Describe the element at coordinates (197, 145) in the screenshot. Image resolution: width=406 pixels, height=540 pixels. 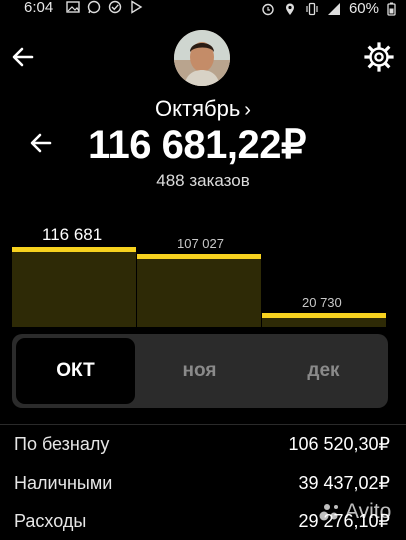
I see `total-amount: 116 681,22₽` at that location.